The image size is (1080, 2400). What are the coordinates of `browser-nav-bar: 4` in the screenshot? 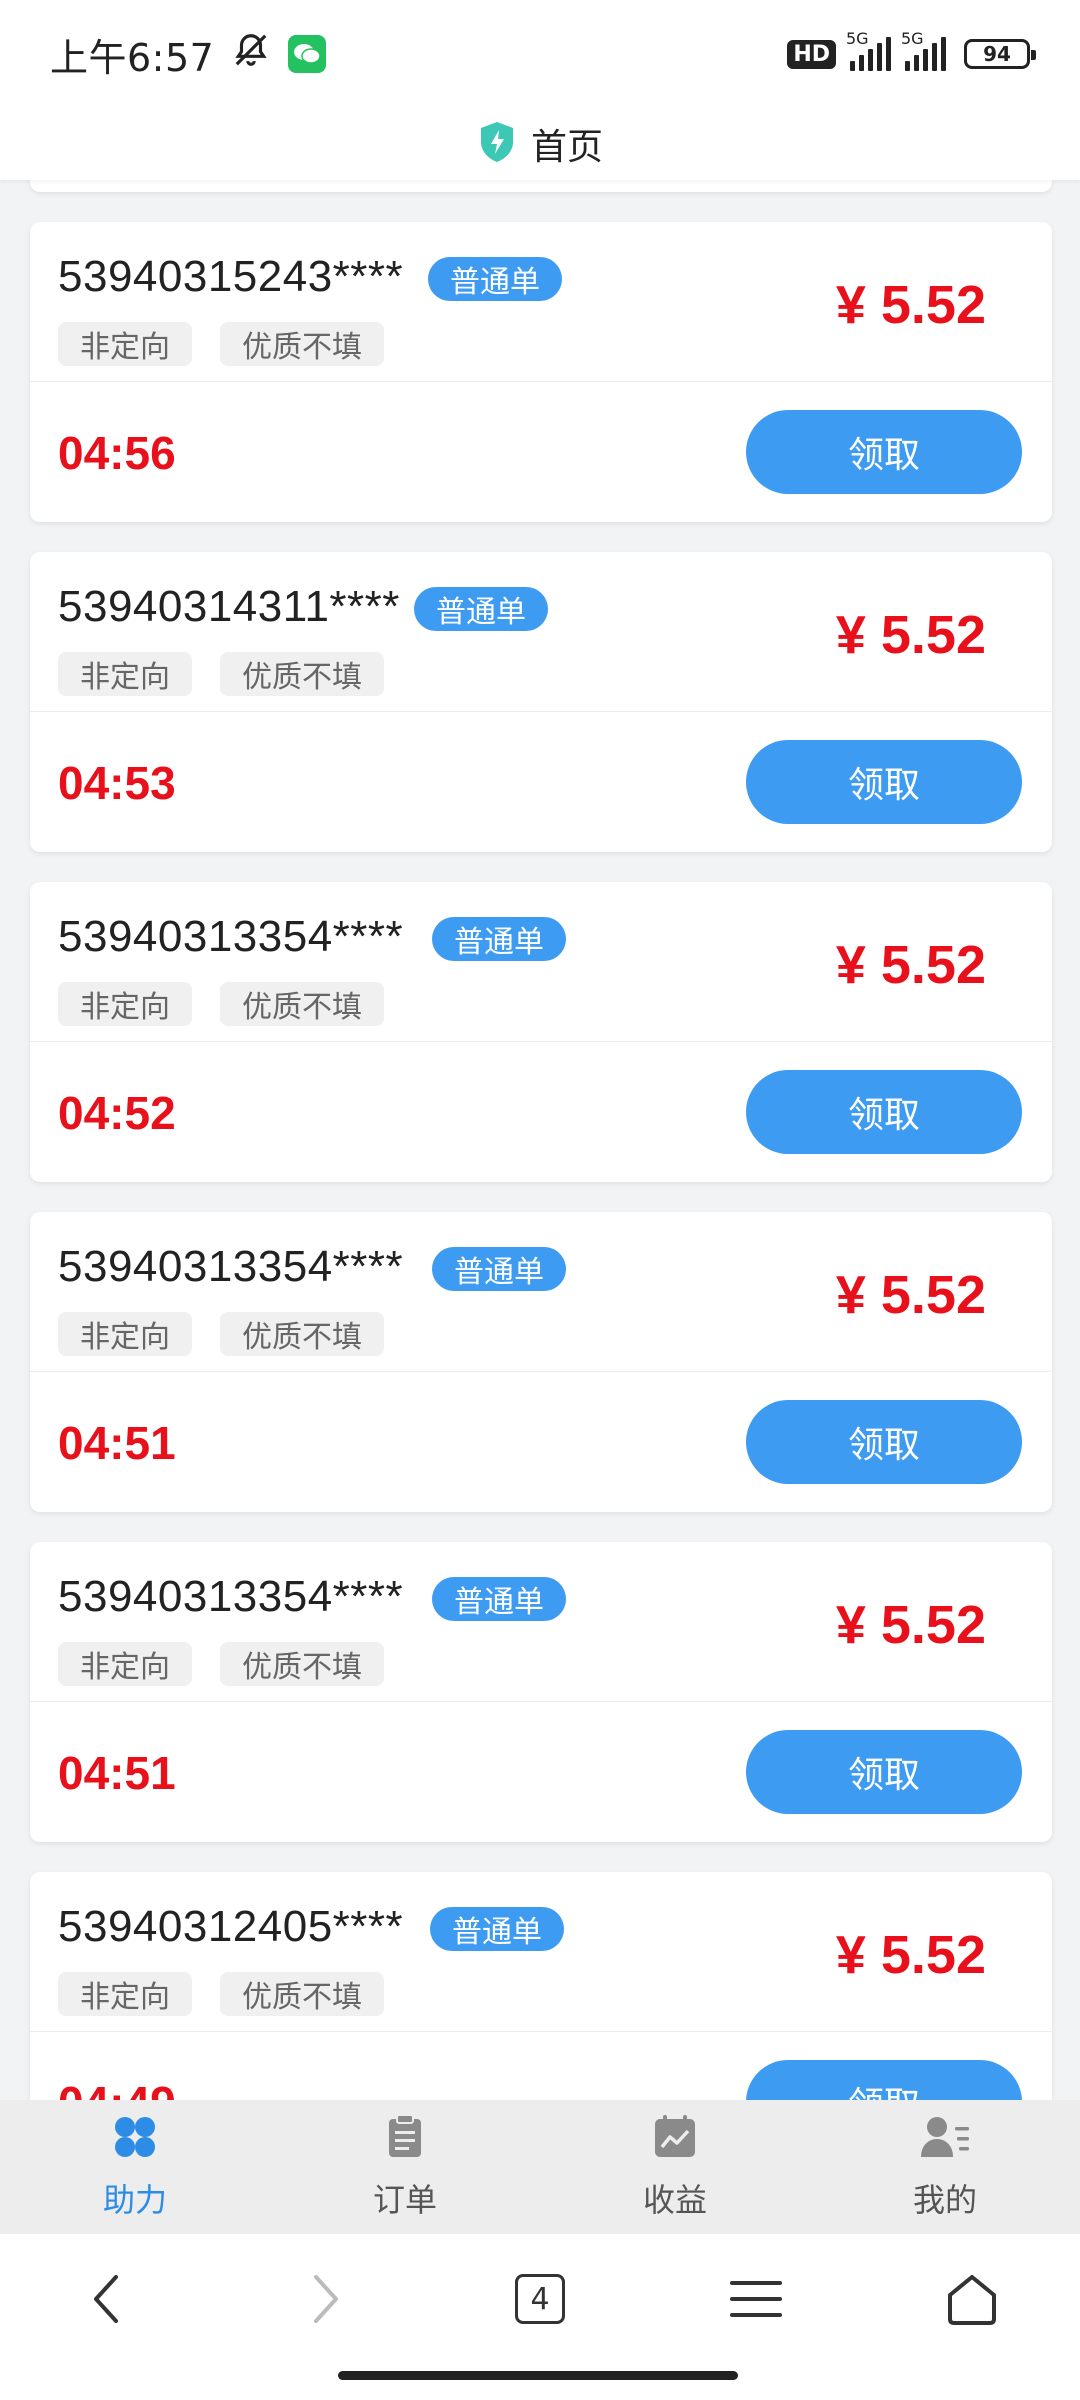 It's located at (540, 2317).